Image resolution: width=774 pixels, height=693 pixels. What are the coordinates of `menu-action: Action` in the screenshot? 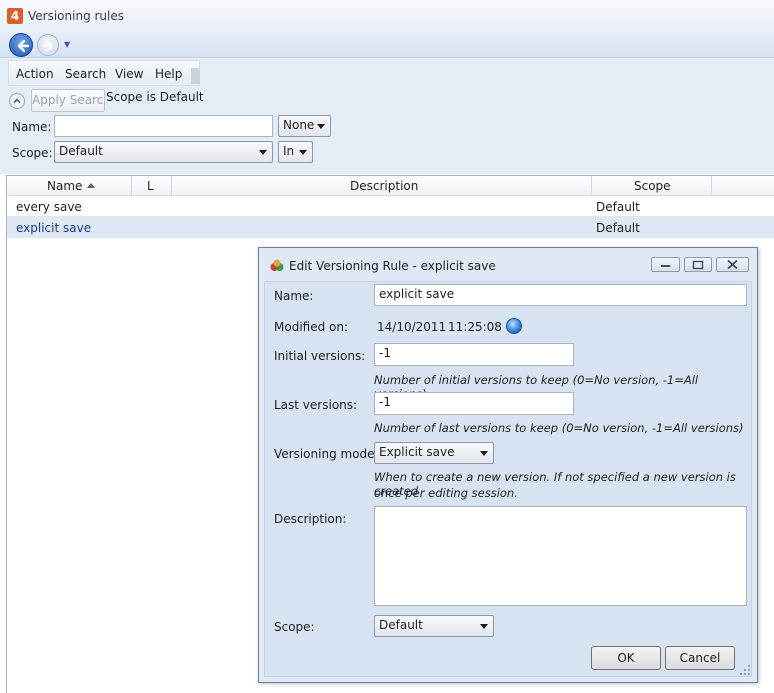 It's located at (35, 74).